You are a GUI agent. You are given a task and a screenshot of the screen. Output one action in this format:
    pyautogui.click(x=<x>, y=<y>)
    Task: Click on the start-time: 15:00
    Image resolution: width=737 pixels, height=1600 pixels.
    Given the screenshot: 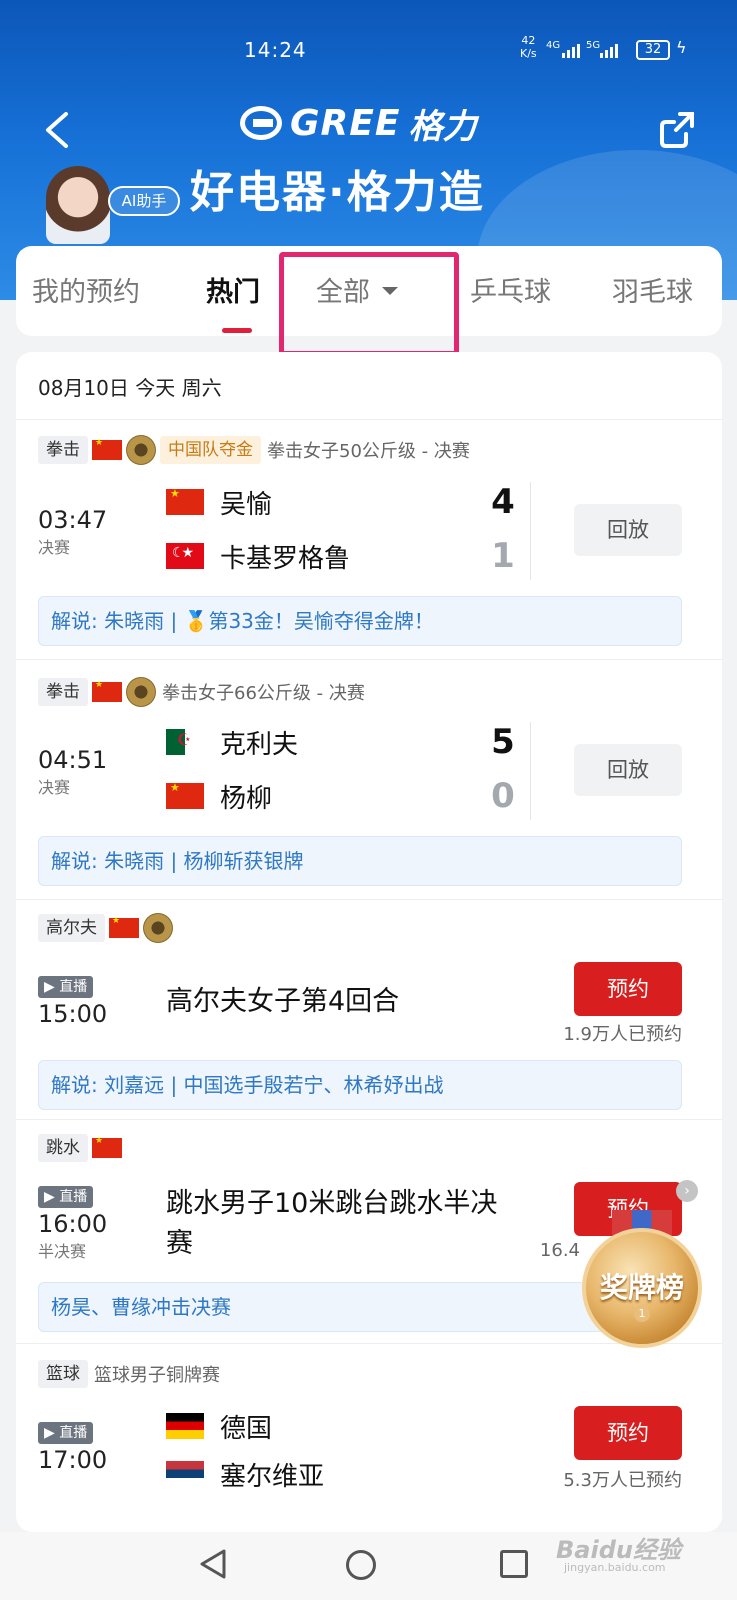 What is the action you would take?
    pyautogui.click(x=73, y=1014)
    